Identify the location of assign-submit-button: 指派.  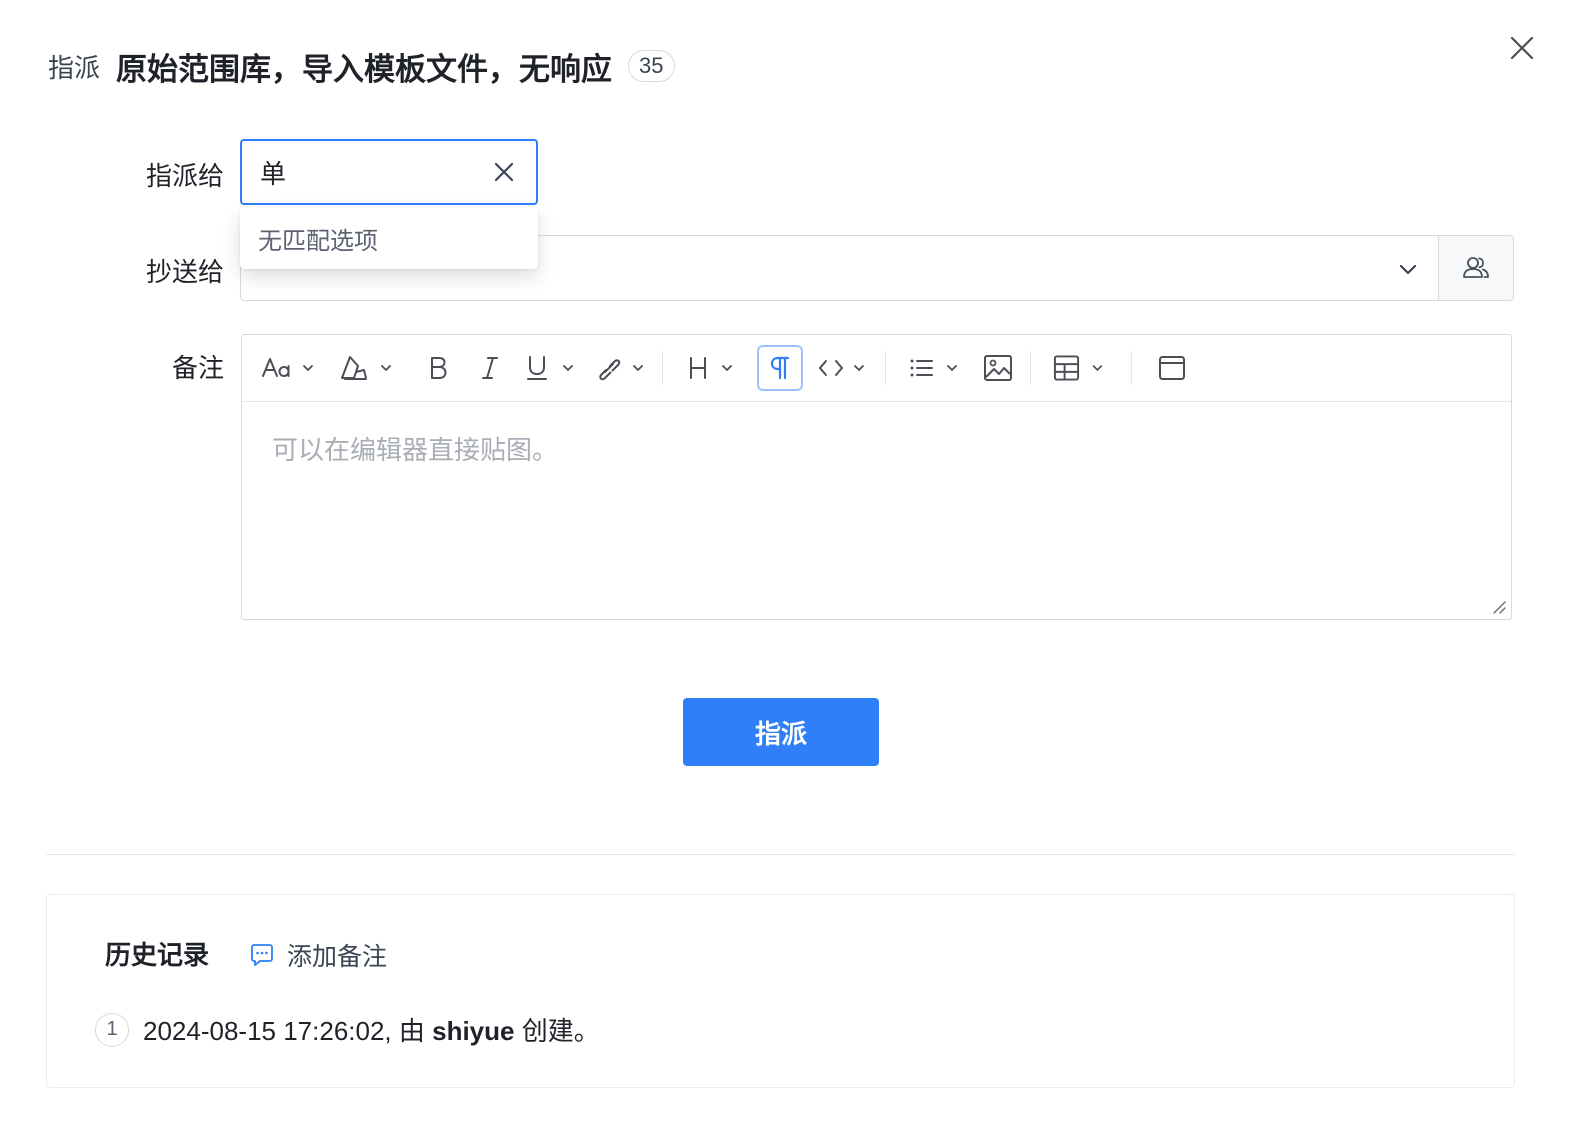
(781, 732).